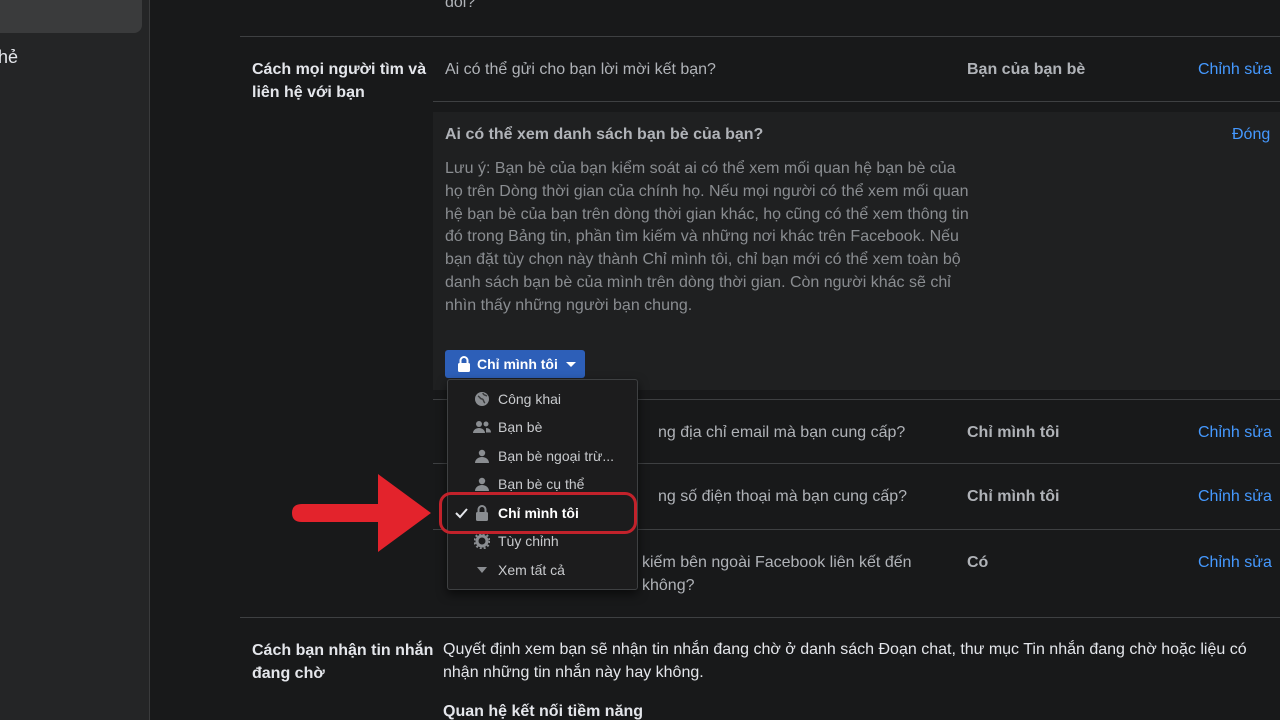 The image size is (1280, 720). Describe the element at coordinates (782, 432) in the screenshot. I see `row-question-email: ng địa chỉ email mà bạn cung cấp?` at that location.